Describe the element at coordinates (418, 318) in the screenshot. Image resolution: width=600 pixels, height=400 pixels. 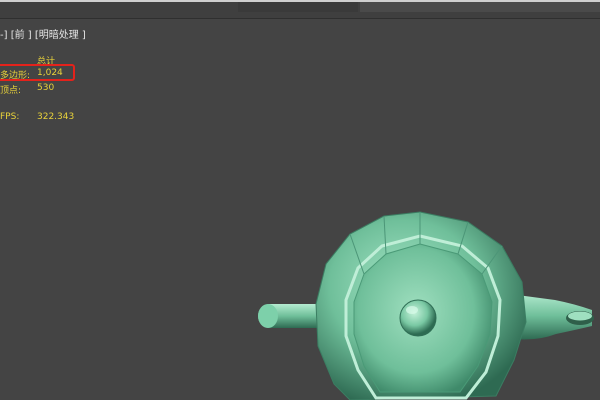
I see `teapot-lid-knob` at that location.